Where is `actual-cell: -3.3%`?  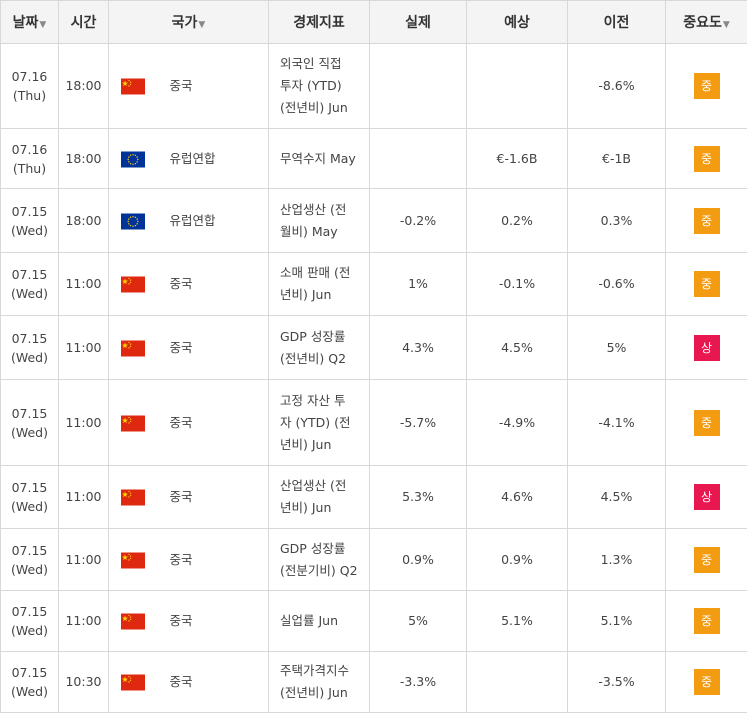
actual-cell: -3.3% is located at coordinates (418, 682).